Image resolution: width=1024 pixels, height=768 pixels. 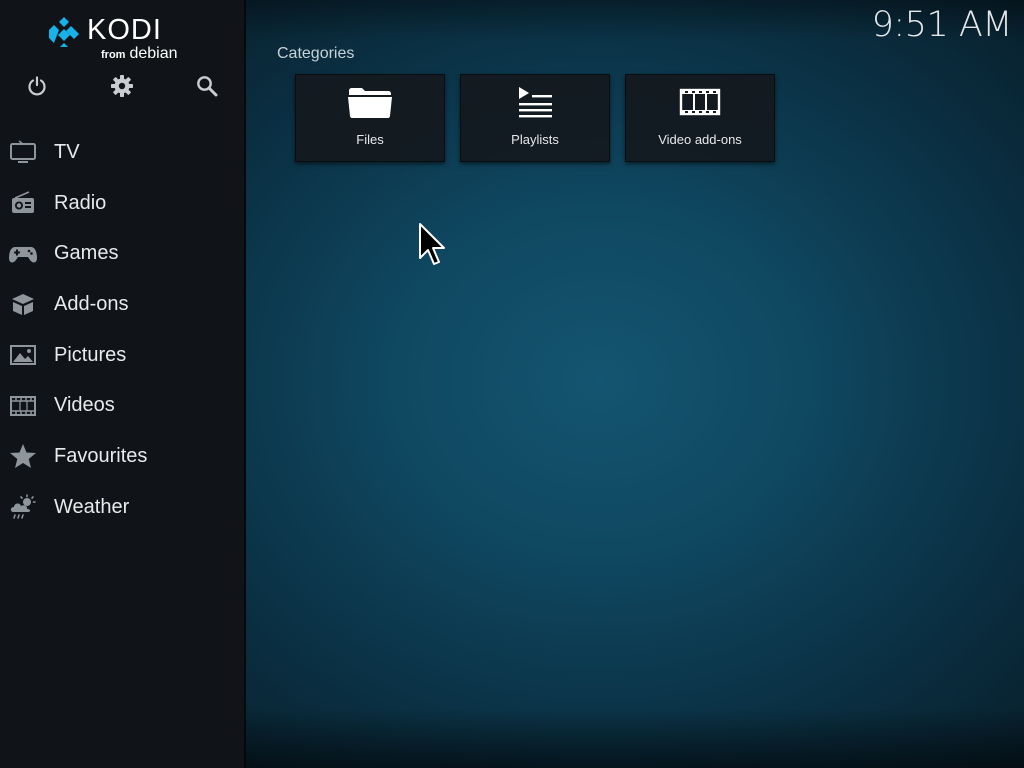 I want to click on gamepad-icon, so click(x=23, y=254).